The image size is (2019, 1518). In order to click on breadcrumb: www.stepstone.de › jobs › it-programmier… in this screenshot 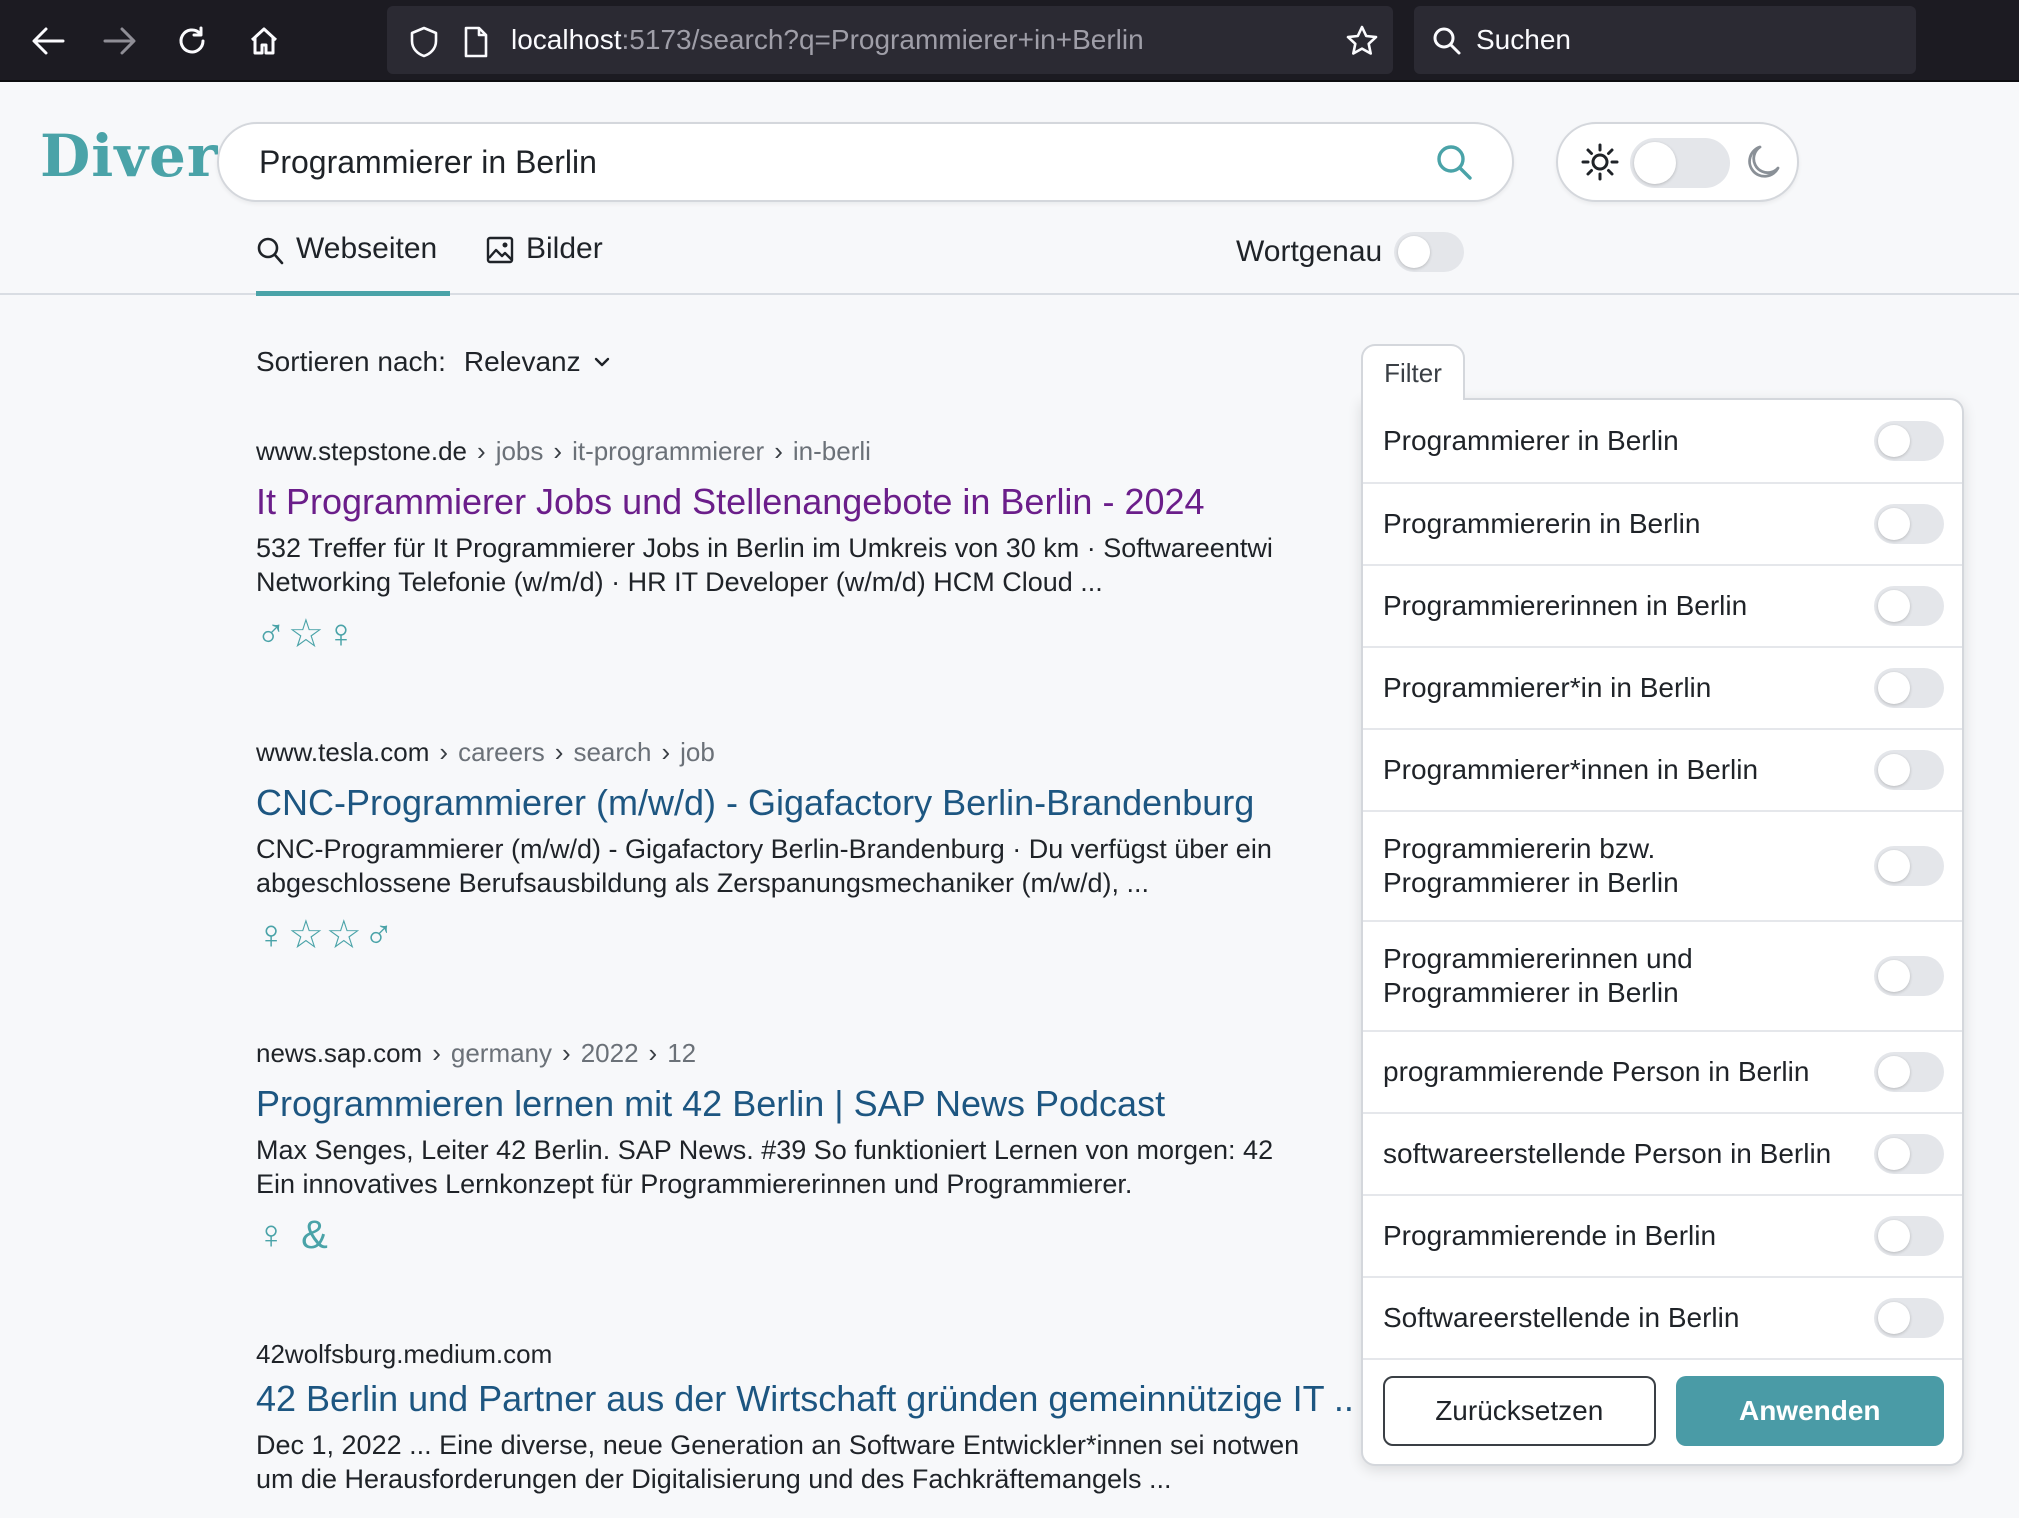, I will do `click(806, 451)`.